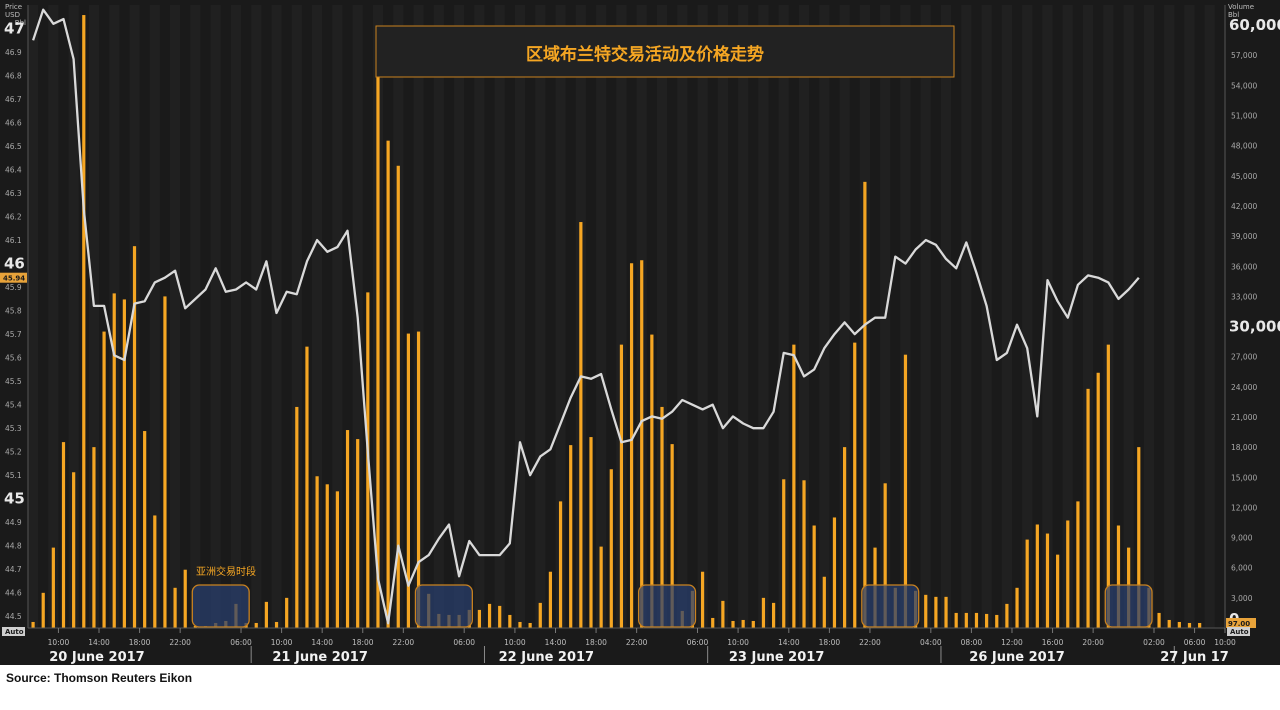 The height and width of the screenshot is (710, 1280). I want to click on right-tick-label: 6,000, so click(1242, 568).